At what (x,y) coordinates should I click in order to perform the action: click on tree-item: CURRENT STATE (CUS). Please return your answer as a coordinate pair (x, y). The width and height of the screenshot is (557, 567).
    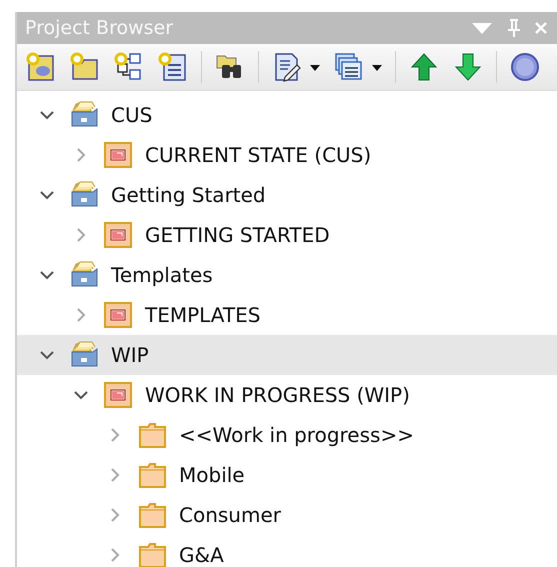
    Looking at the image, I should click on (287, 155).